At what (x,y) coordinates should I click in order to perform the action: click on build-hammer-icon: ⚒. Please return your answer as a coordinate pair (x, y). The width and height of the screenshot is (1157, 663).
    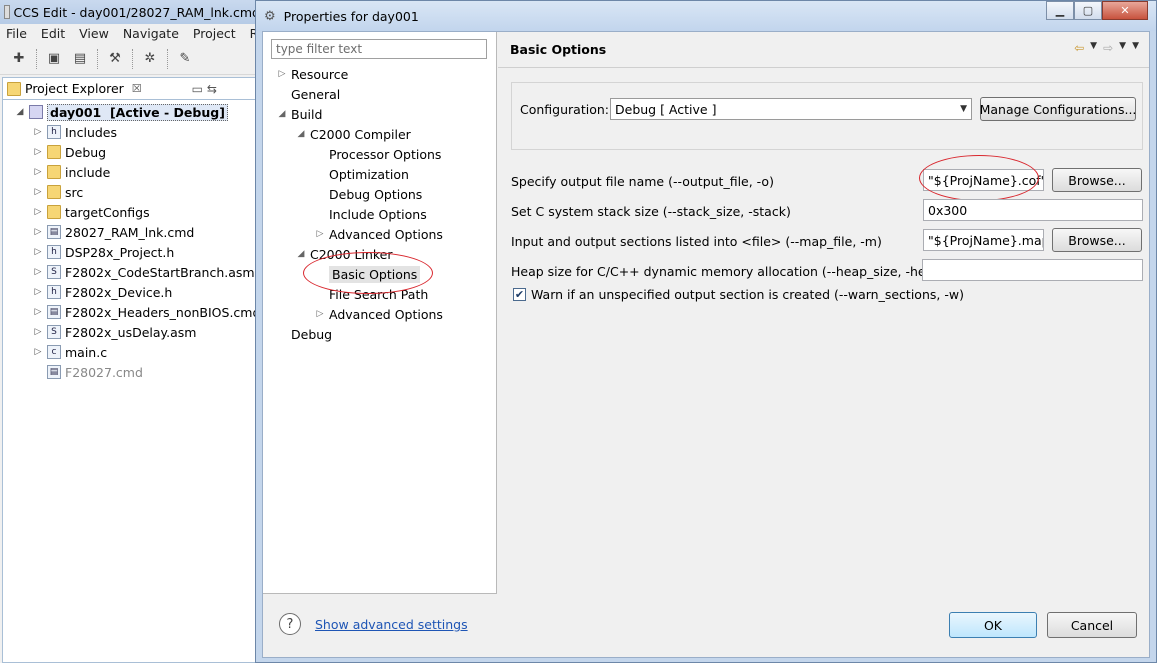
    Looking at the image, I should click on (115, 59).